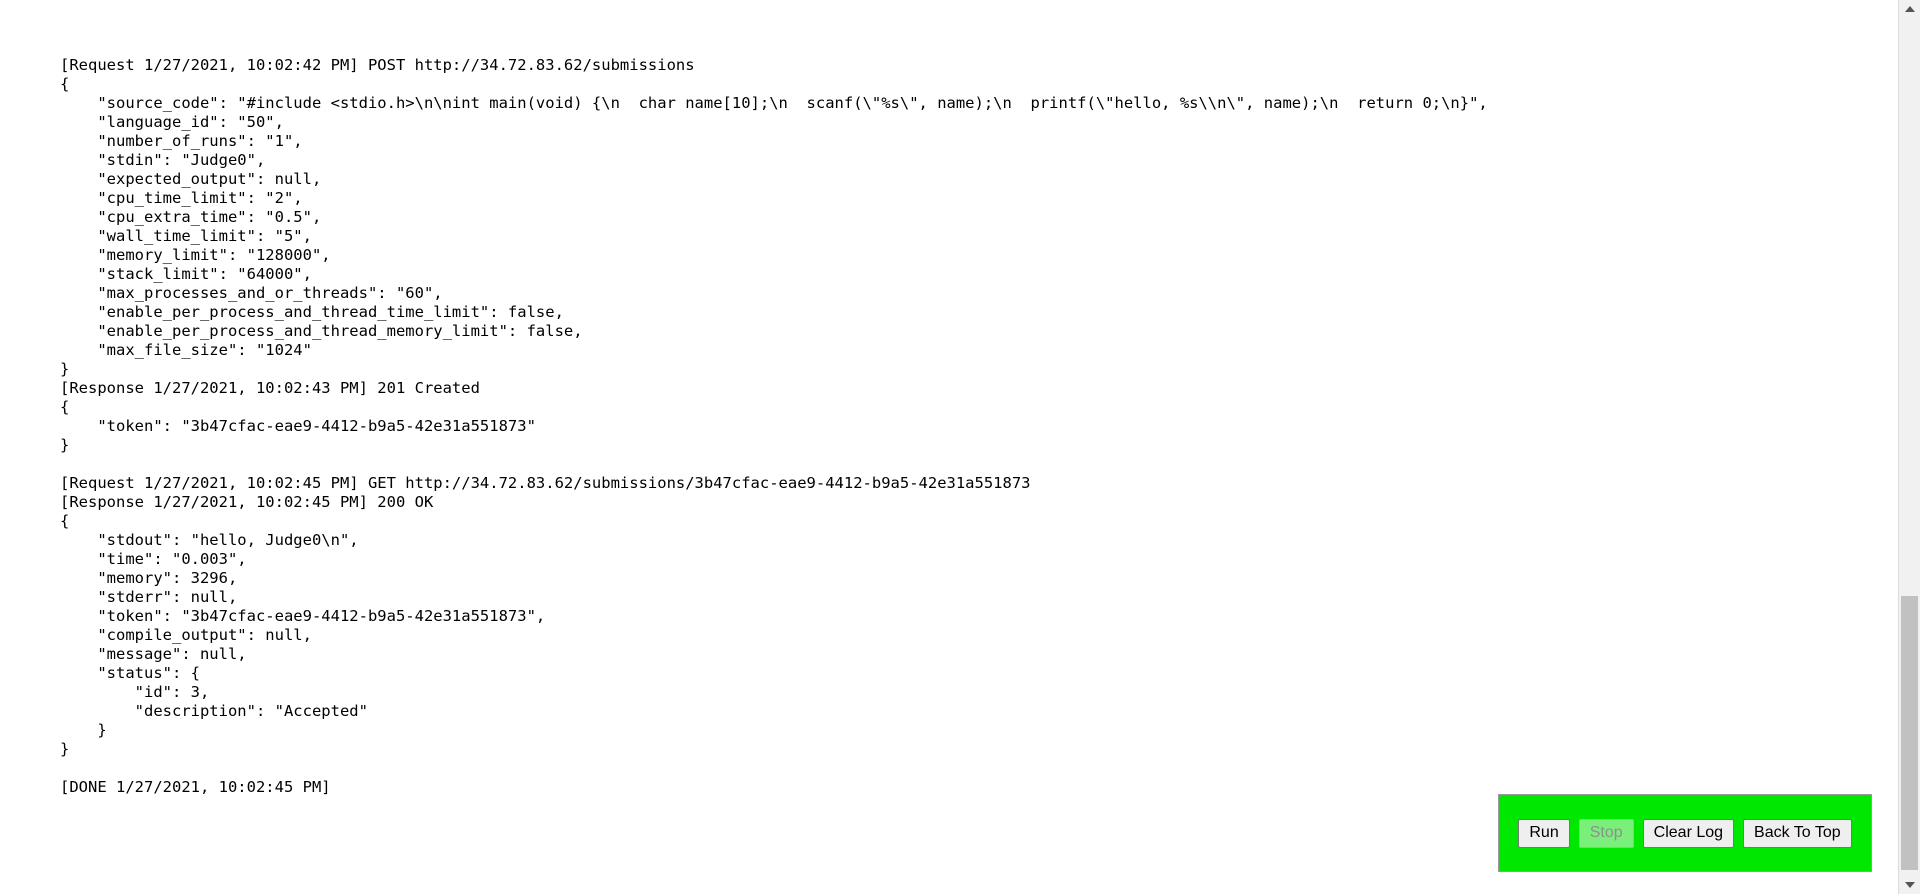 This screenshot has height=894, width=1920. I want to click on stop-button: Stop, so click(1606, 833).